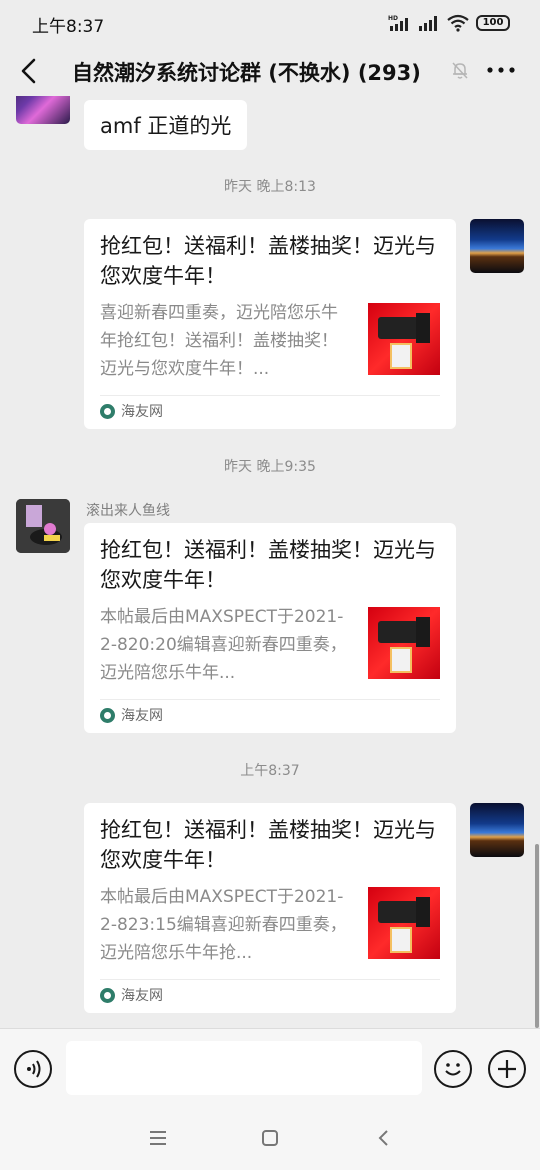 The image size is (540, 1170). I want to click on cell-signal-icon, so click(428, 23).